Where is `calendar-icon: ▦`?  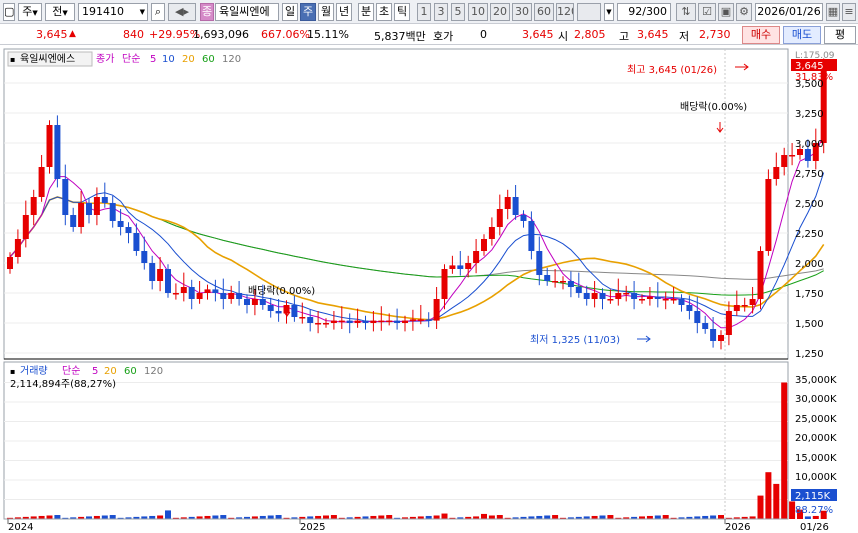
calendar-icon: ▦ is located at coordinates (833, 12).